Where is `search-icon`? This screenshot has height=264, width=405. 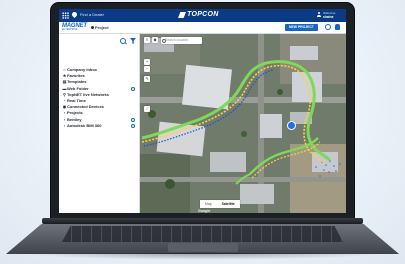 search-icon is located at coordinates (123, 41).